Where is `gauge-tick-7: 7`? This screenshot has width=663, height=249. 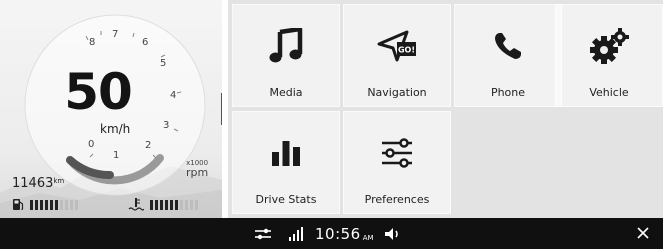
gauge-tick-7: 7 is located at coordinates (115, 34).